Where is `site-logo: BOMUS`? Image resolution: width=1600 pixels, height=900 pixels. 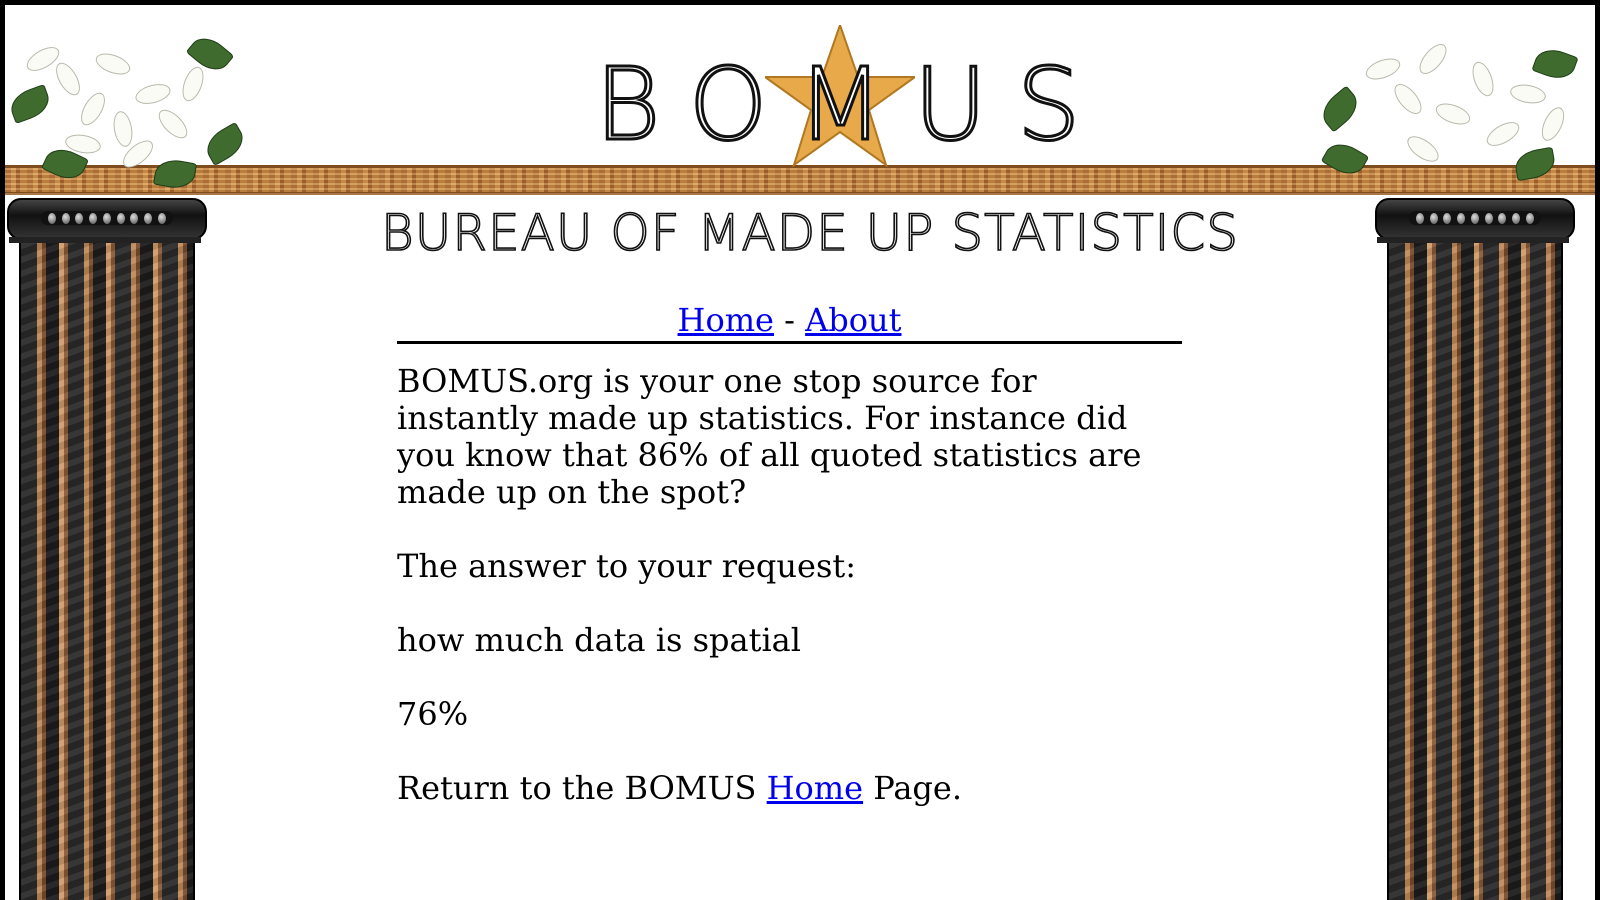
site-logo: BOMUS is located at coordinates (852, 100).